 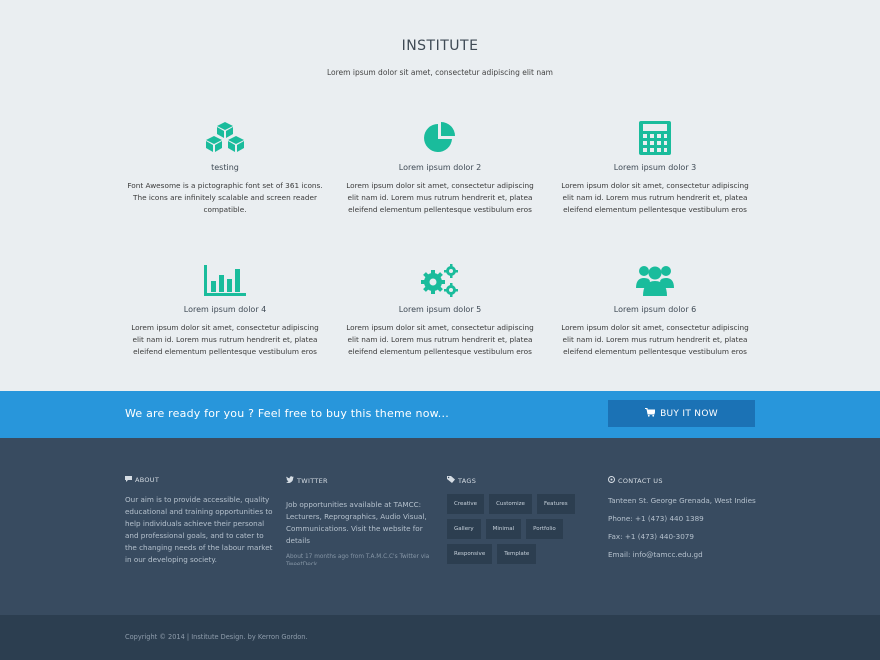 I want to click on feature-title: Lorem ipsum dolor 3, so click(x=655, y=167).